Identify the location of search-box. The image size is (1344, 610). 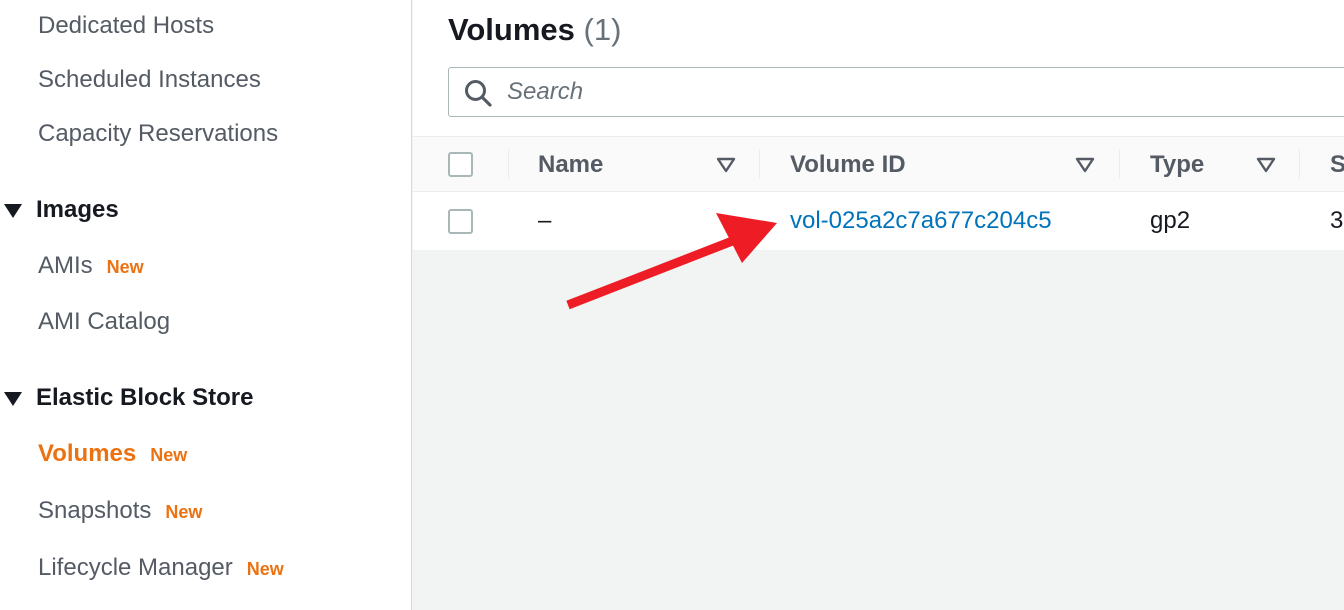
(896, 92).